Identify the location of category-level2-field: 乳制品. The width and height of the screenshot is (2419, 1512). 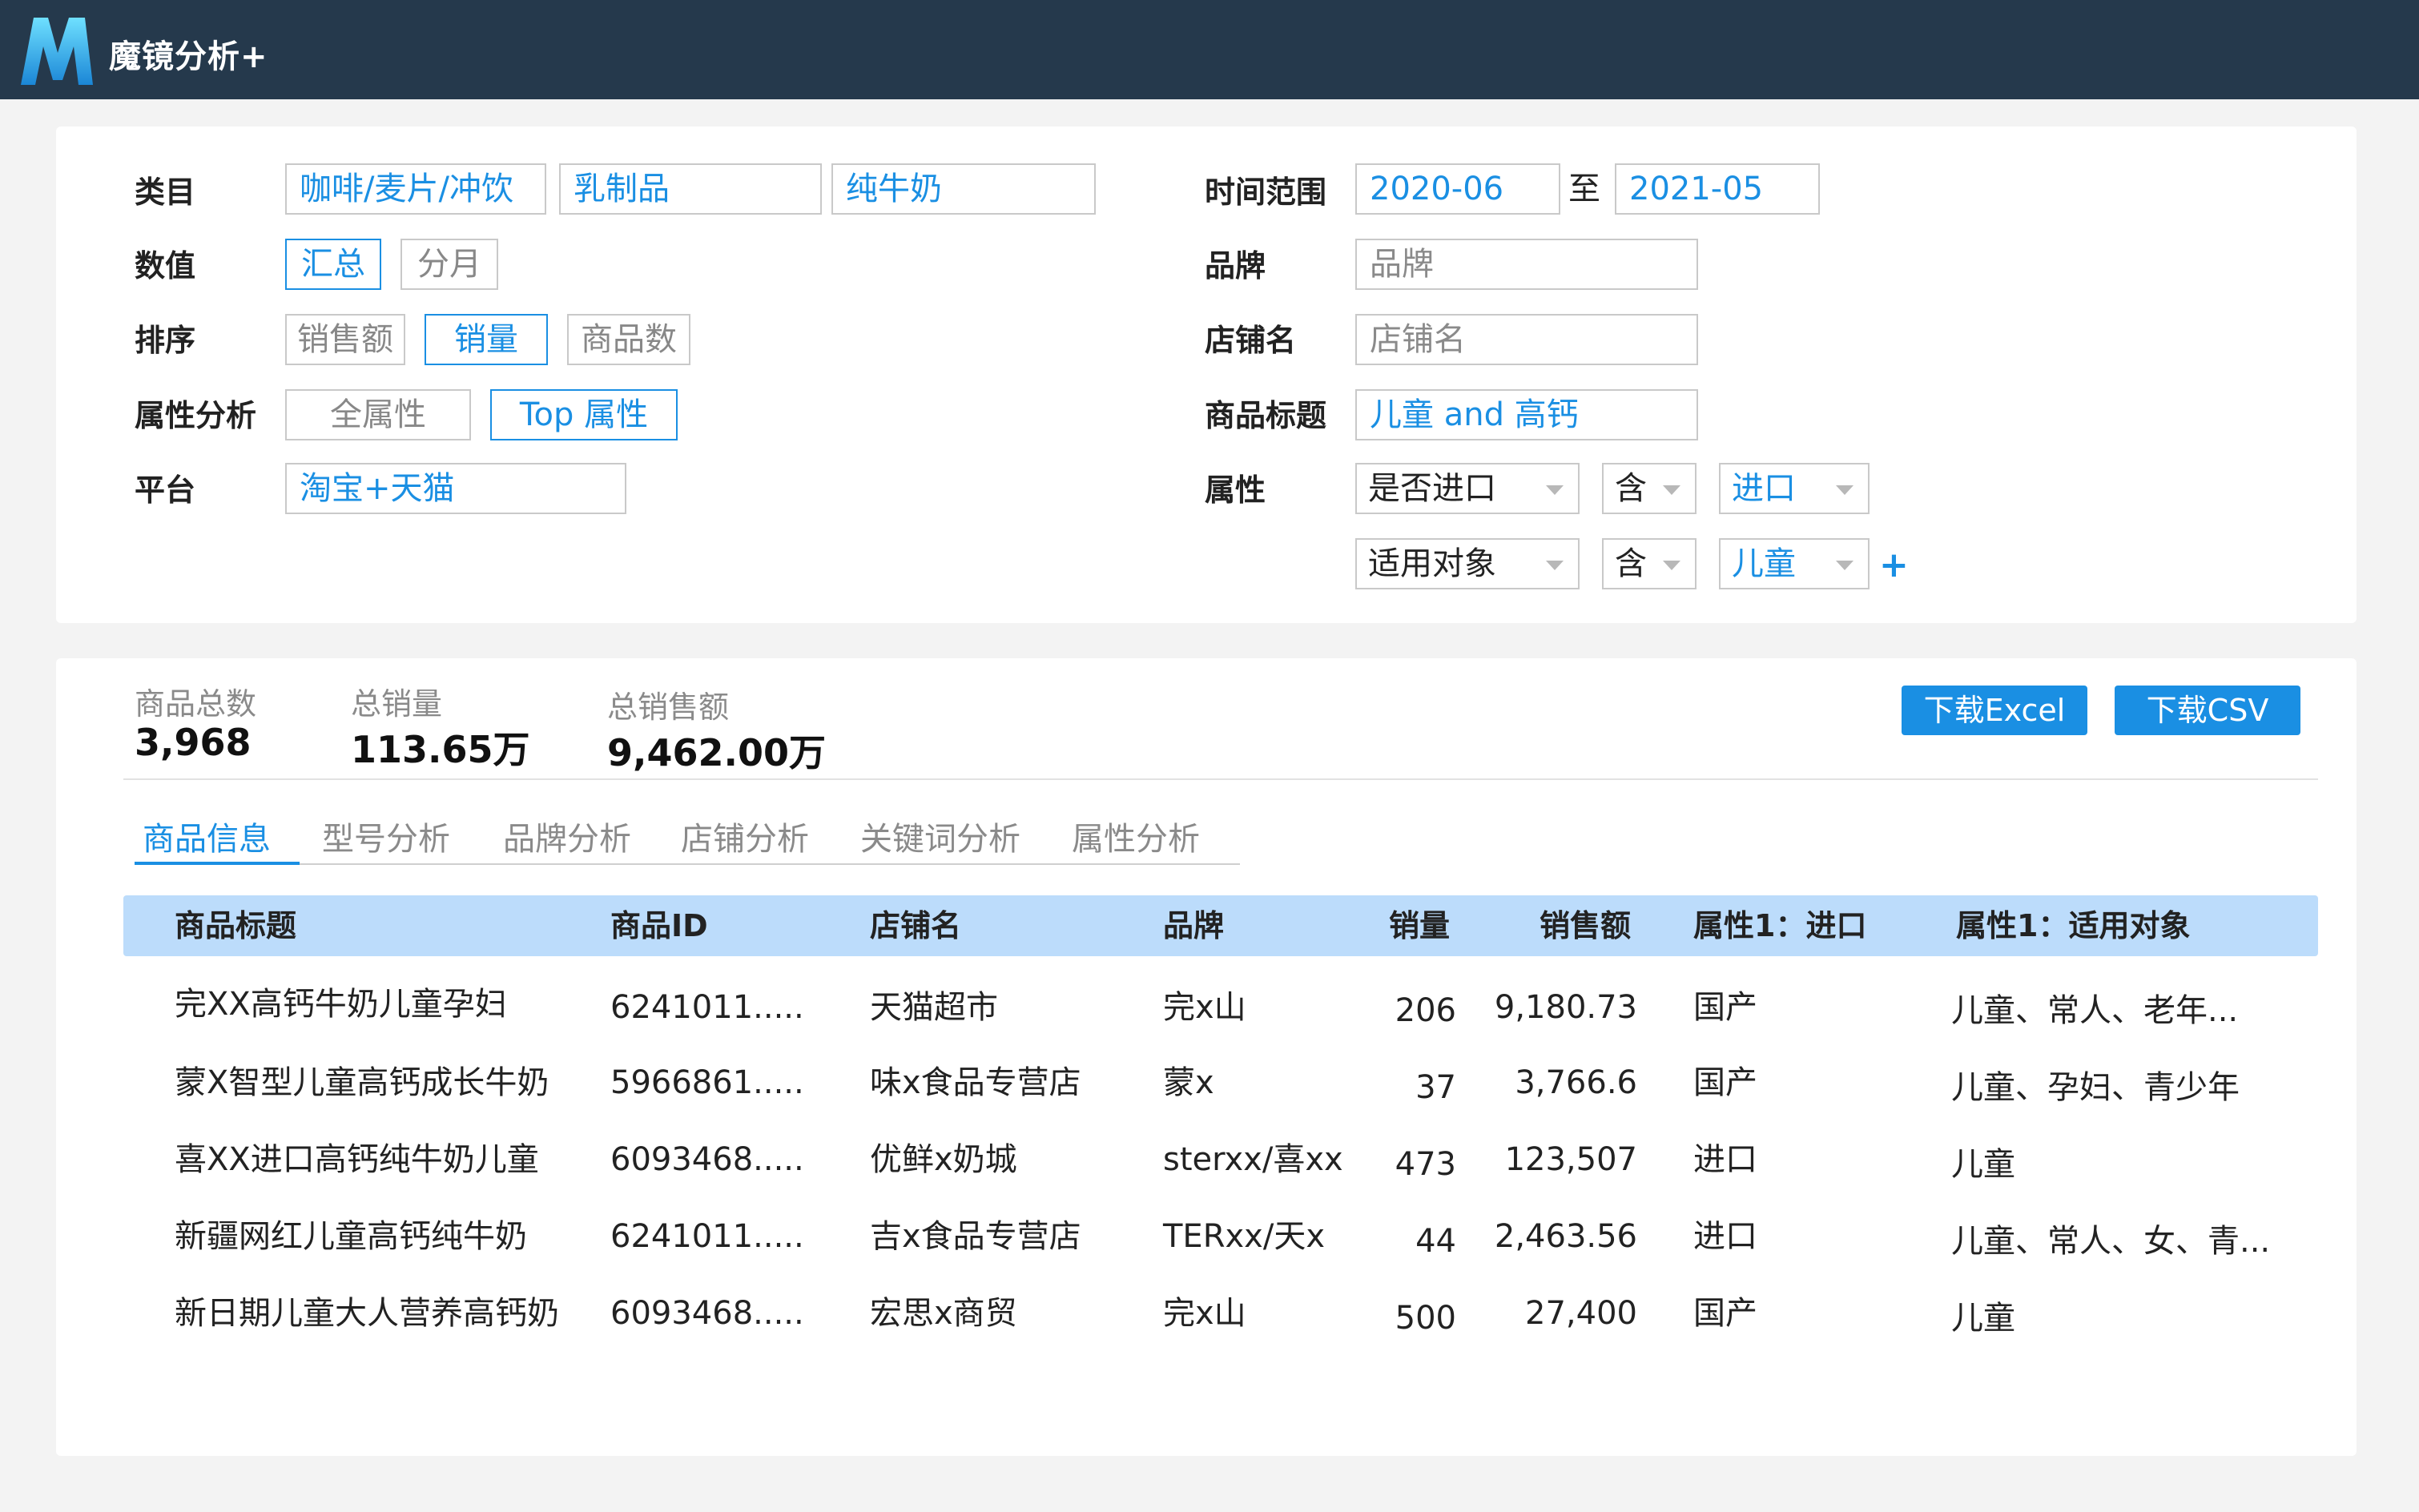
(690, 189).